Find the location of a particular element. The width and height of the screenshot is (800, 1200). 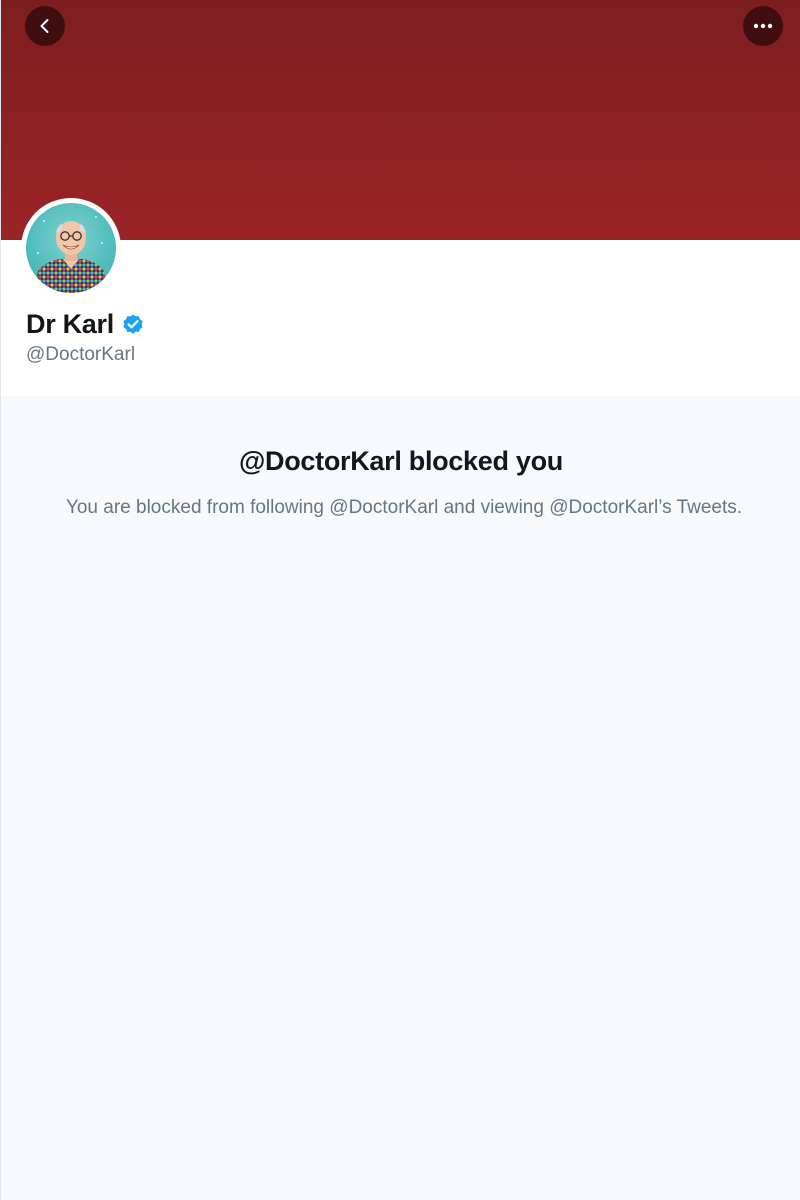

back-button is located at coordinates (45, 26).